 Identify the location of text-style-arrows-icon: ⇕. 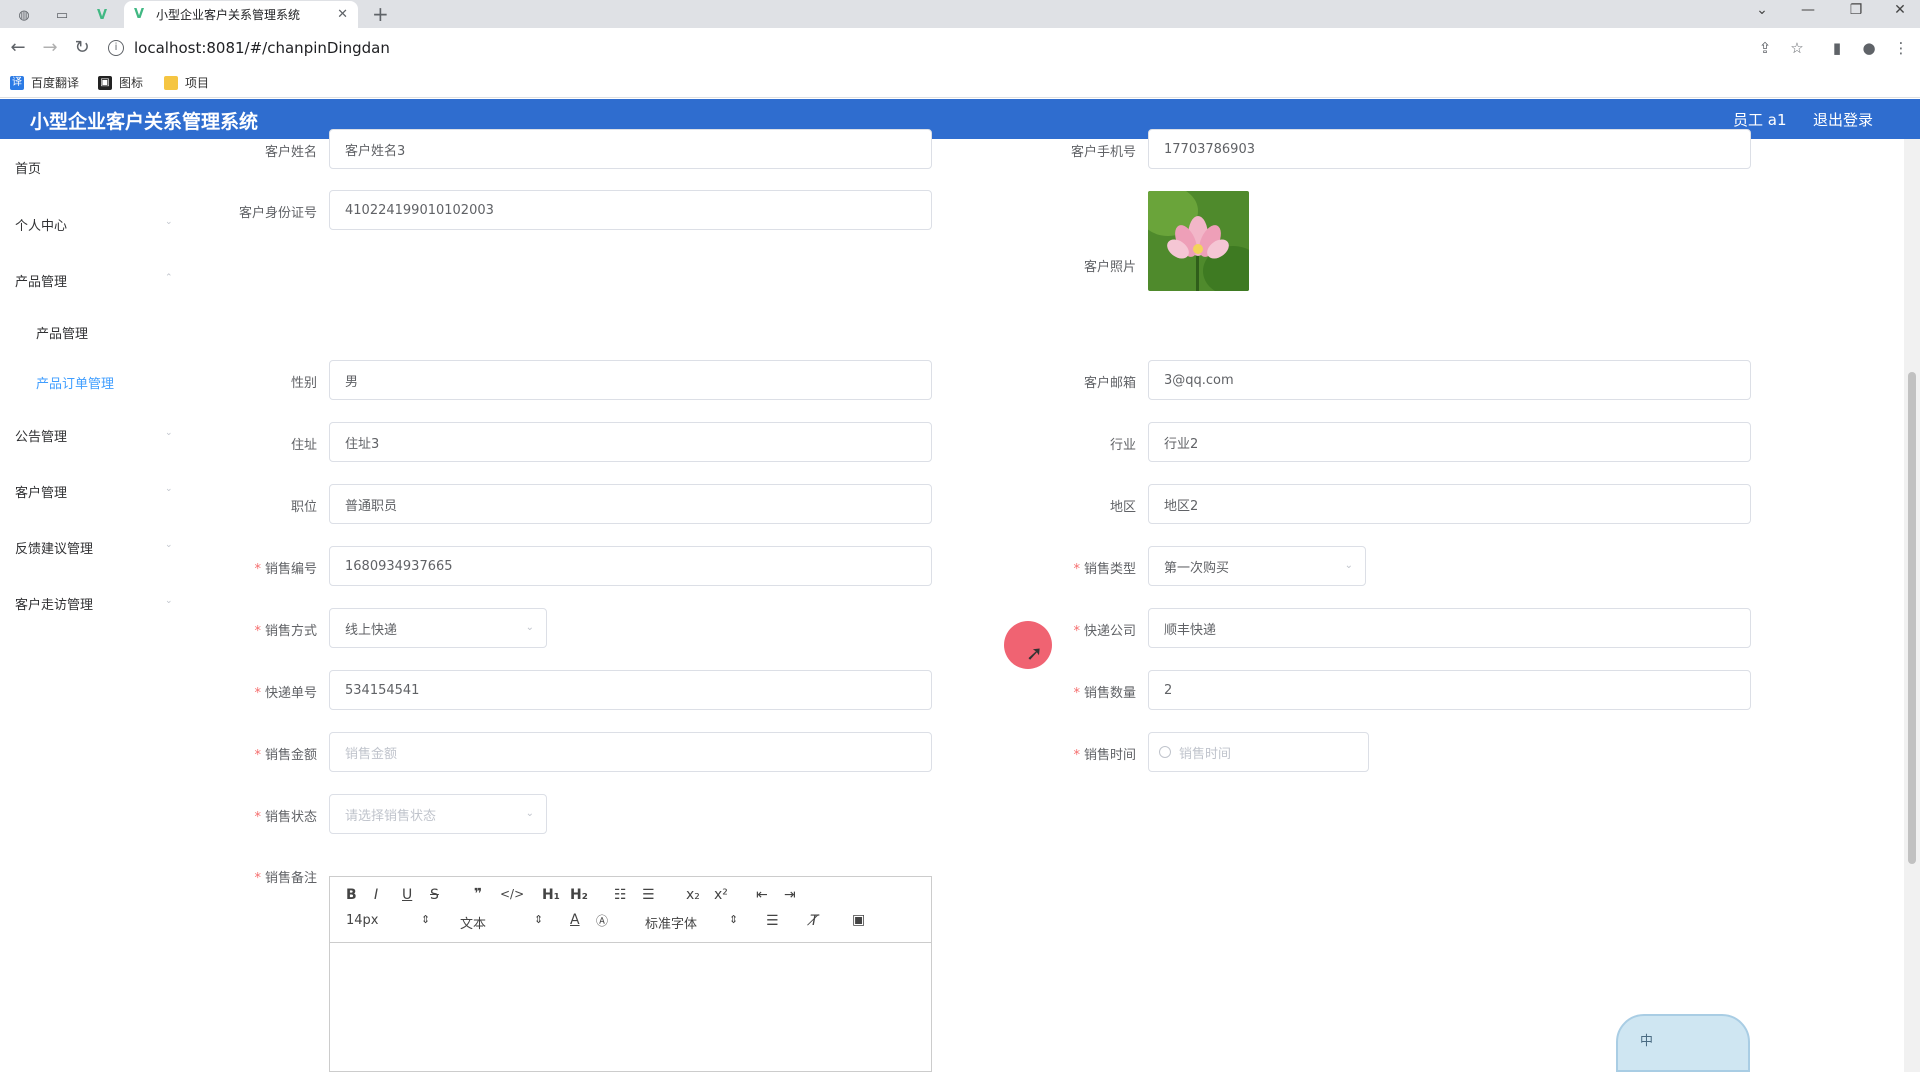
(538, 919).